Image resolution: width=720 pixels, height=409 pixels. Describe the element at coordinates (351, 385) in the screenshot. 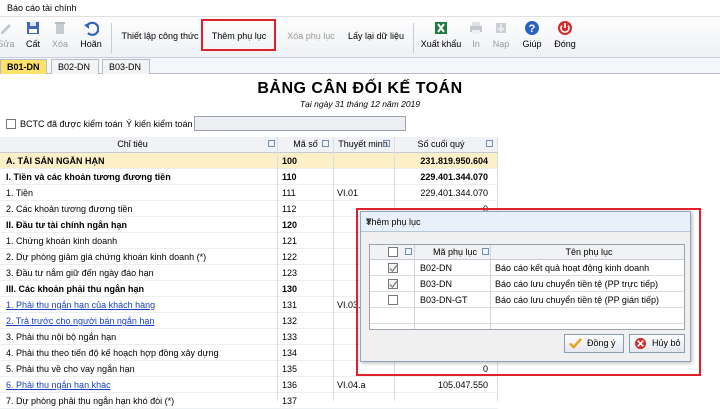

I see `cell-thuyet-minh: VI.04.a` at that location.